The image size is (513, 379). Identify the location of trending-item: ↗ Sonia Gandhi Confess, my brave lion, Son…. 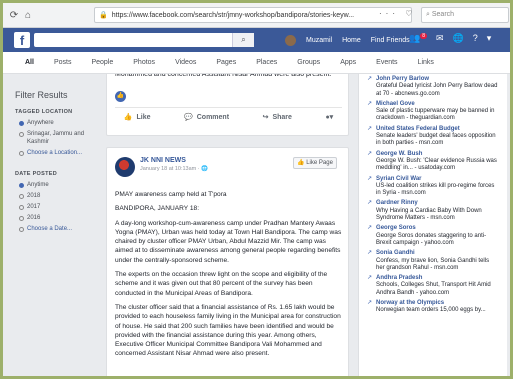
(433, 261).